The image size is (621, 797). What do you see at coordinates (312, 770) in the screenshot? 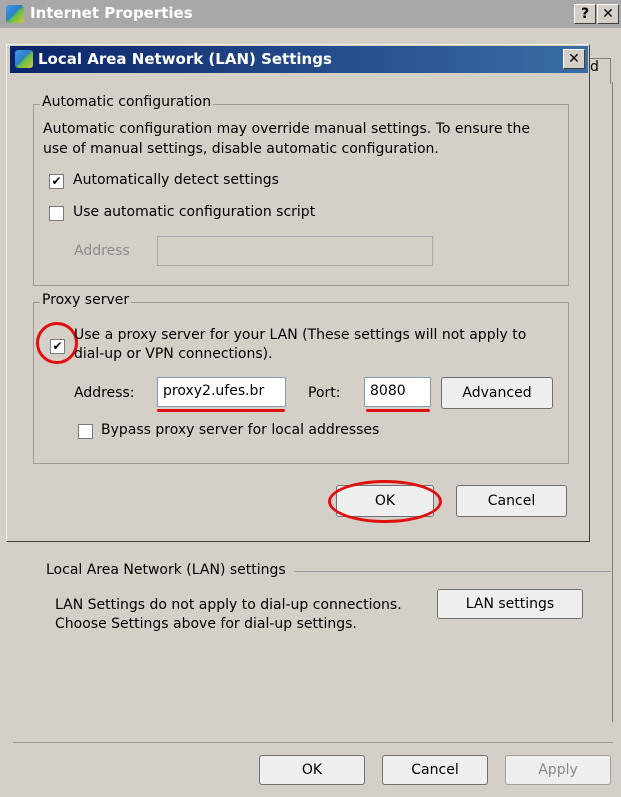
I see `ok-button-main: OK` at bounding box center [312, 770].